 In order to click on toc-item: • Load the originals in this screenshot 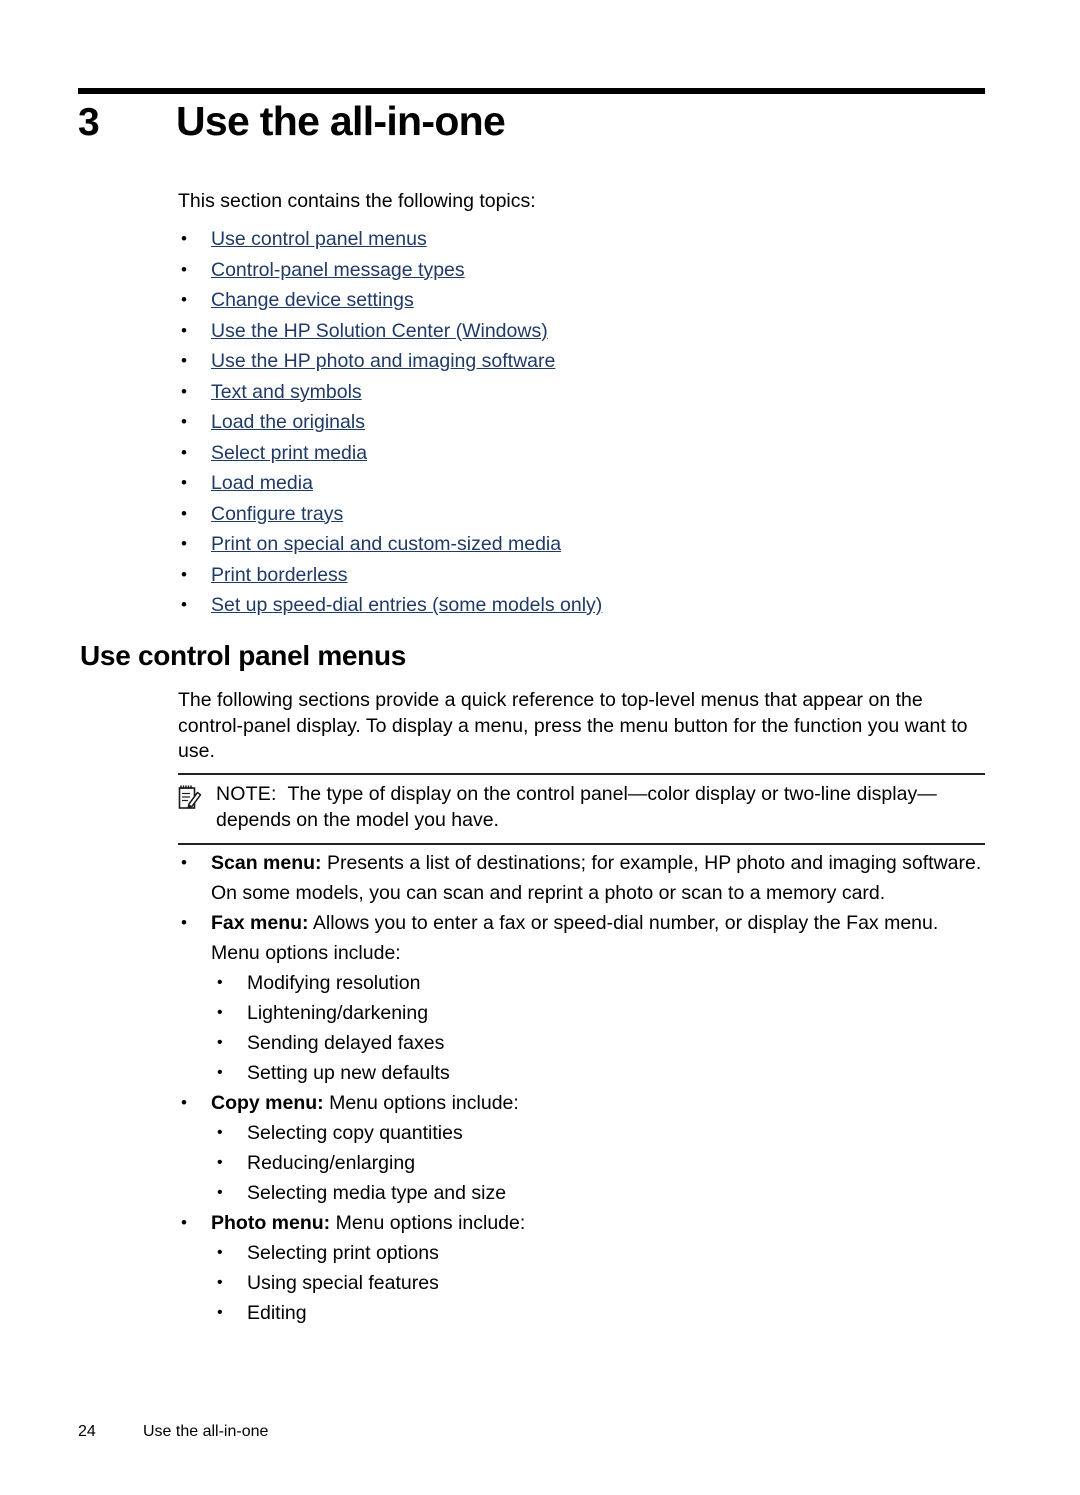, I will do `click(583, 422)`.